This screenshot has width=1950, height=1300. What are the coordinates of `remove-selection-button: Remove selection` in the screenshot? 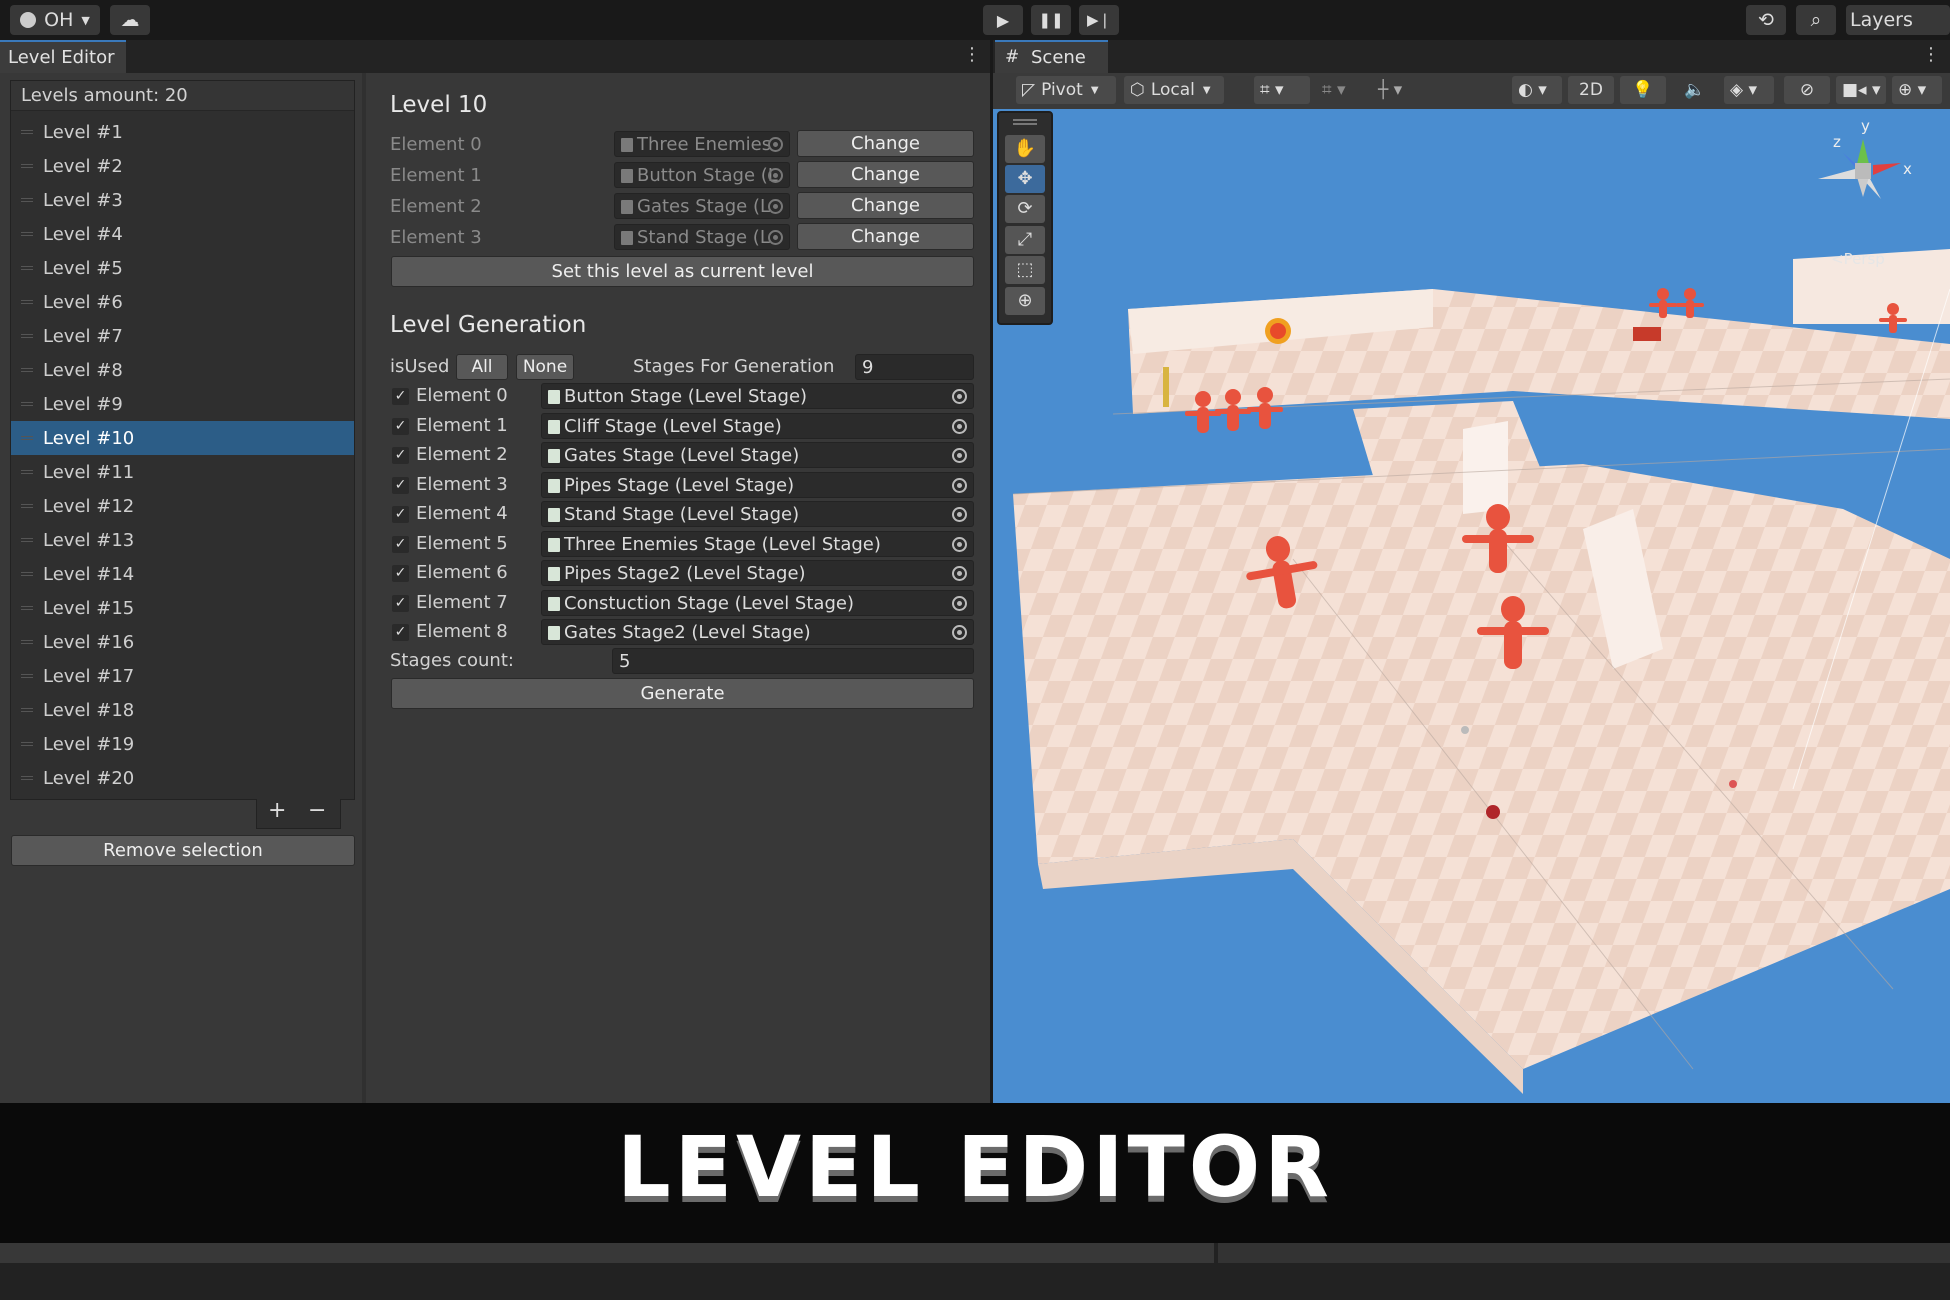 It's located at (183, 850).